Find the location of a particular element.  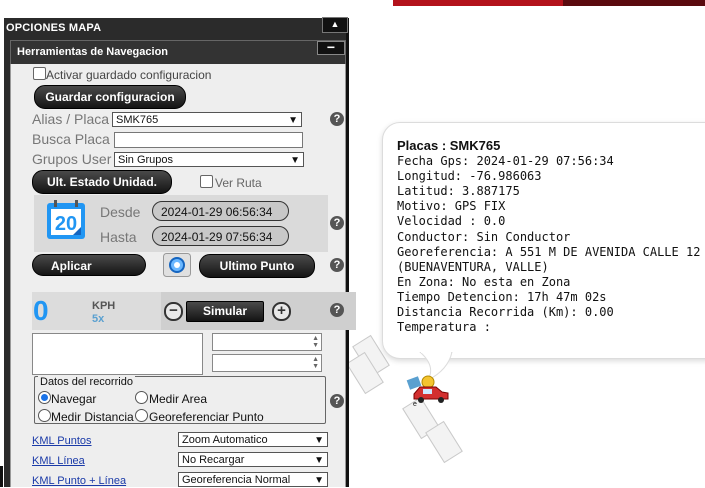

dates-help-icon: ? is located at coordinates (337, 223).